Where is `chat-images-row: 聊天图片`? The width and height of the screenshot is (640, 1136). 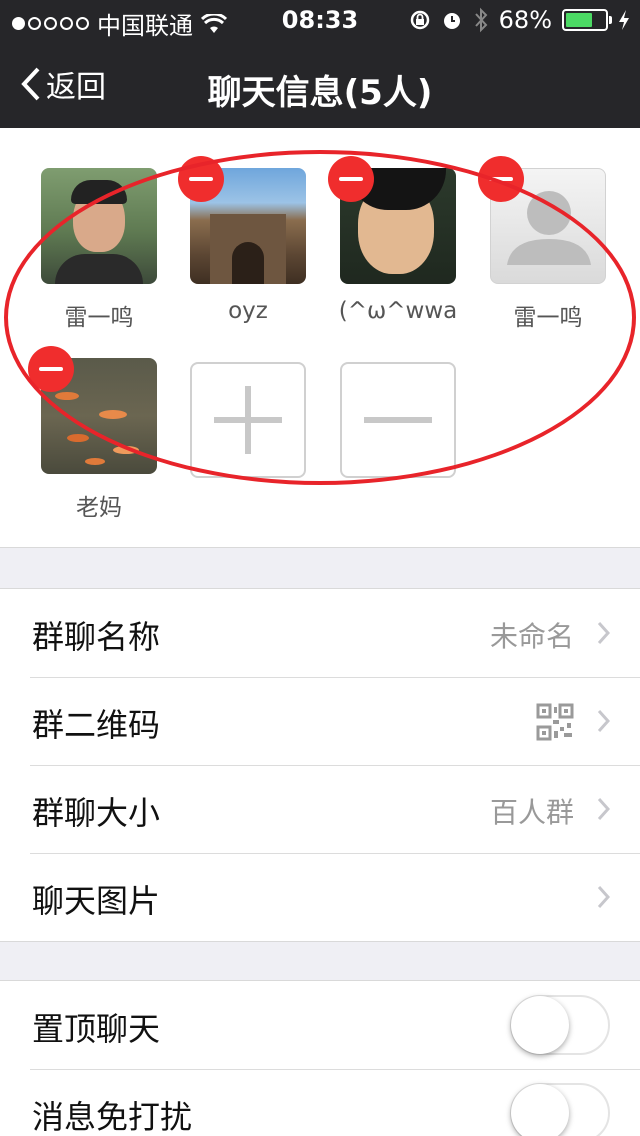
chat-images-row: 聊天图片 is located at coordinates (320, 897).